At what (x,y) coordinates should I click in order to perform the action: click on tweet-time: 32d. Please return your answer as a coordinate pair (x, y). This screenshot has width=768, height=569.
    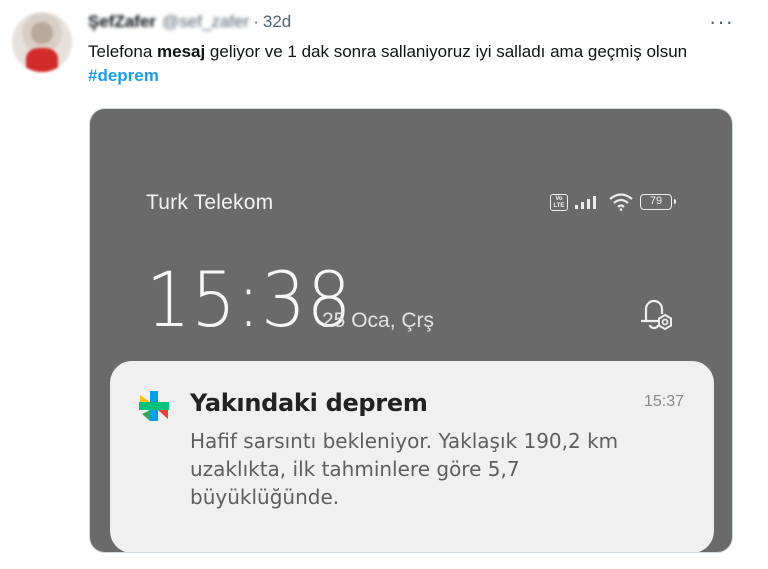
    Looking at the image, I should click on (277, 22).